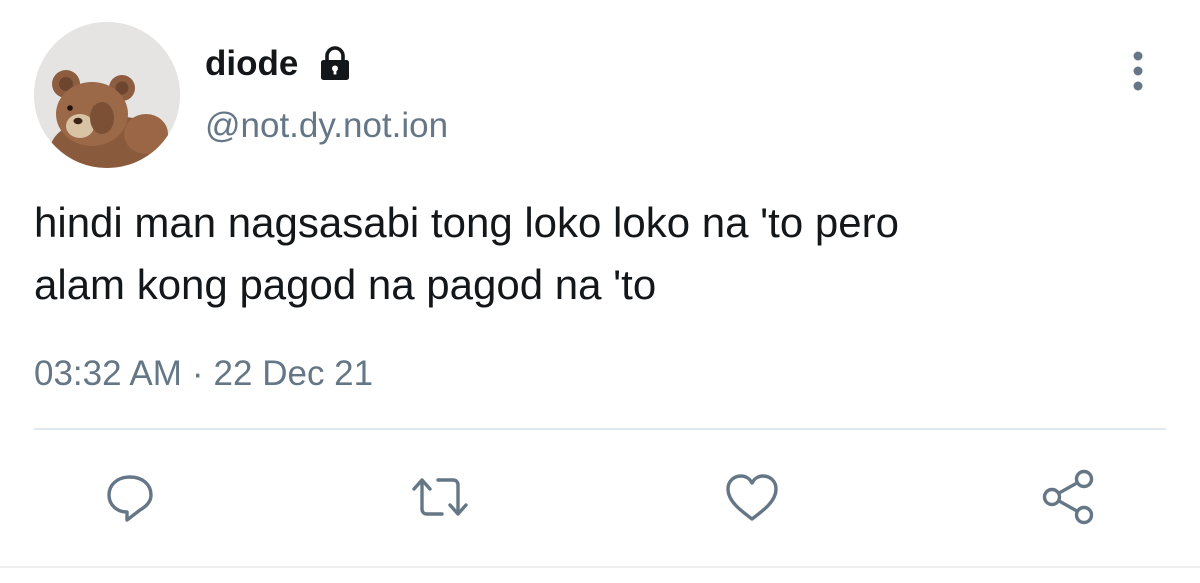 The image size is (1200, 583). What do you see at coordinates (600, 497) in the screenshot?
I see `action-bar` at bounding box center [600, 497].